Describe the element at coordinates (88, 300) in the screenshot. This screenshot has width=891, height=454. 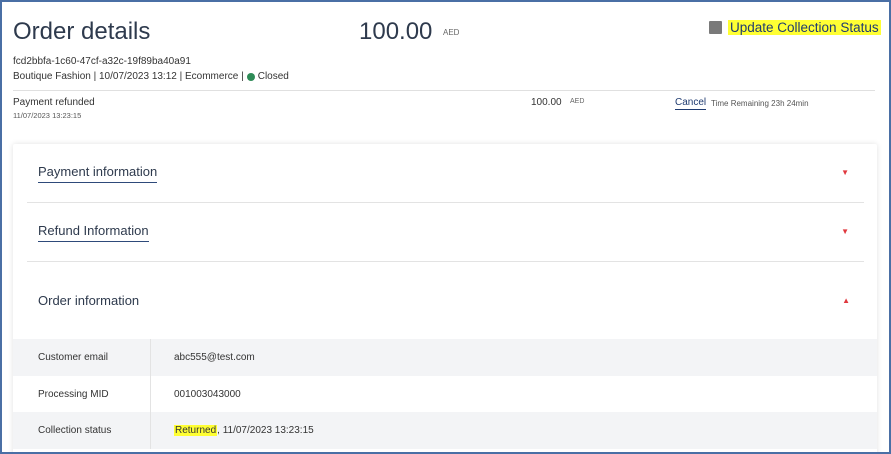
I see `section-order-information: Order information` at that location.